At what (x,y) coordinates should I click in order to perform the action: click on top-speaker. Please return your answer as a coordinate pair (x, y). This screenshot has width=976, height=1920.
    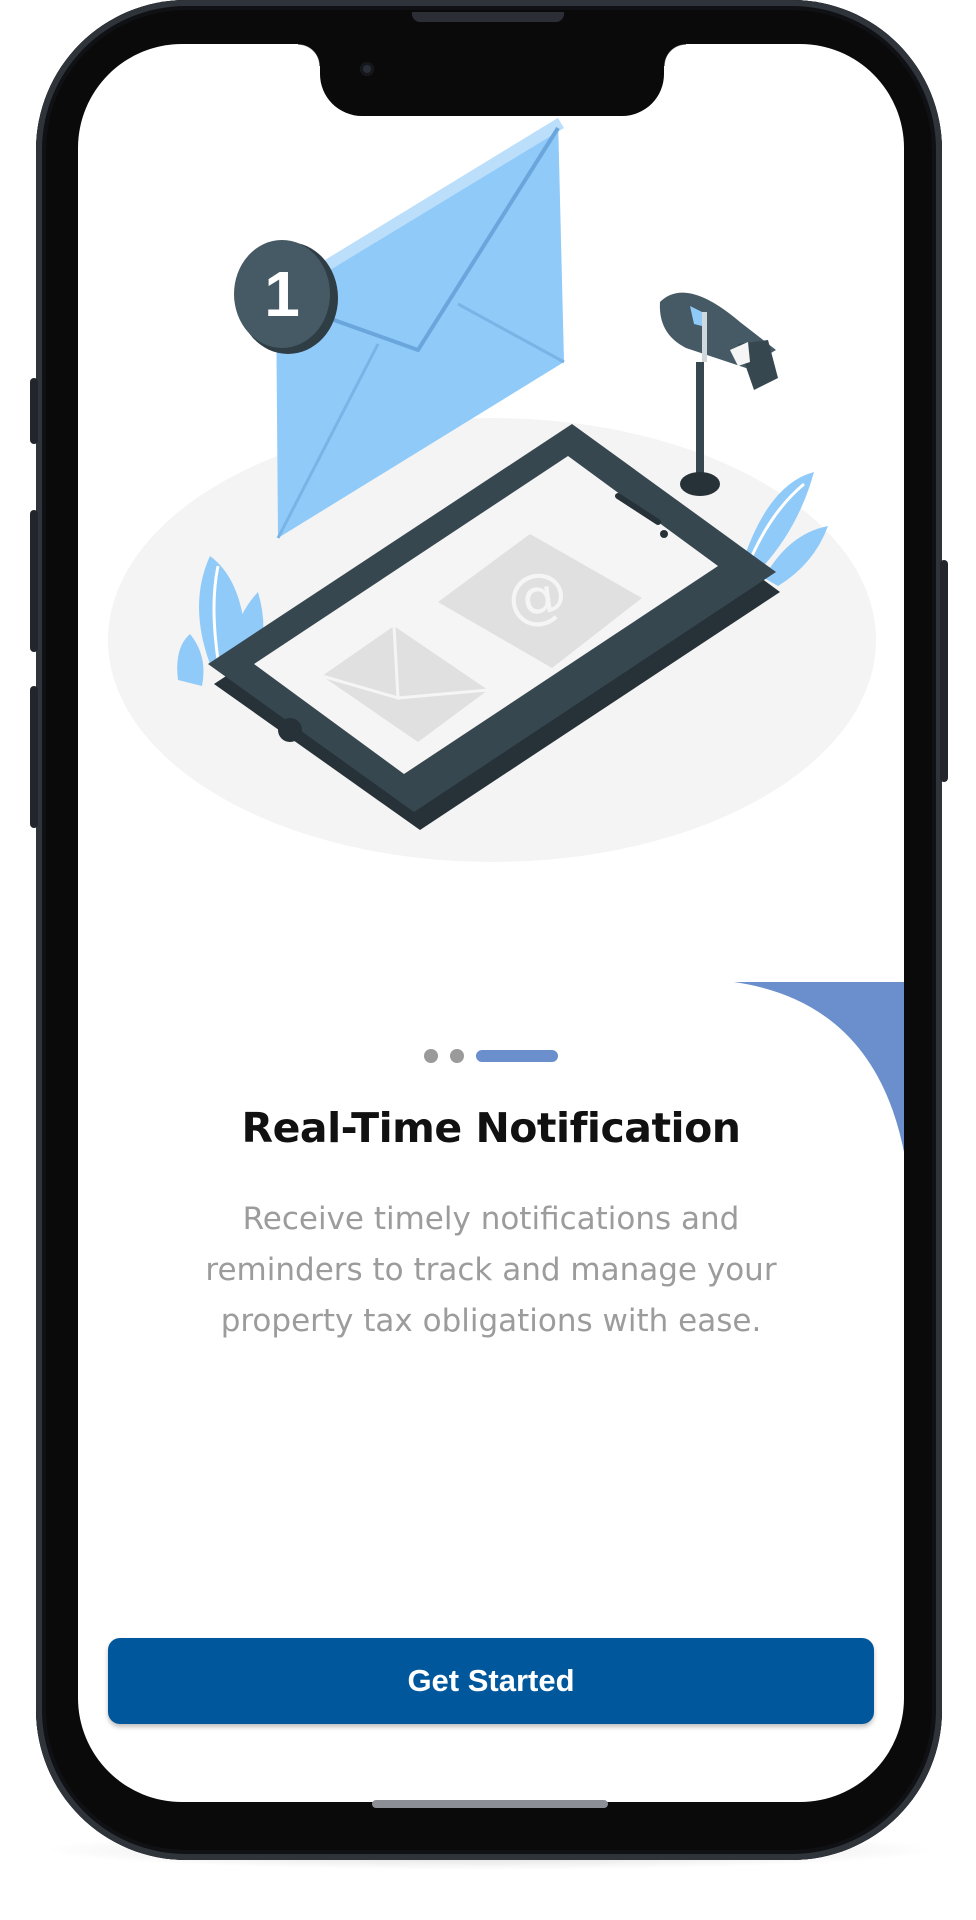
    Looking at the image, I should click on (488, 17).